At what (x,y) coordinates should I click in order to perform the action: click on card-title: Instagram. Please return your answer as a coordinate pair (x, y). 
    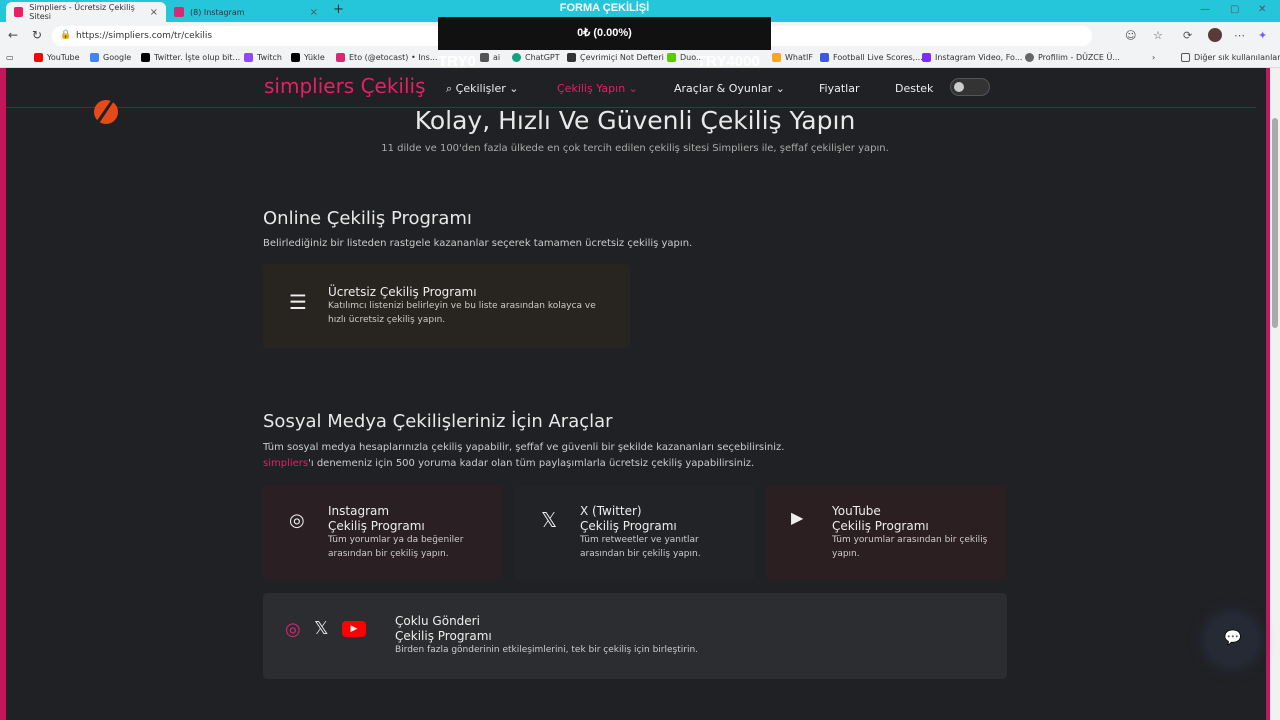
    Looking at the image, I should click on (359, 511).